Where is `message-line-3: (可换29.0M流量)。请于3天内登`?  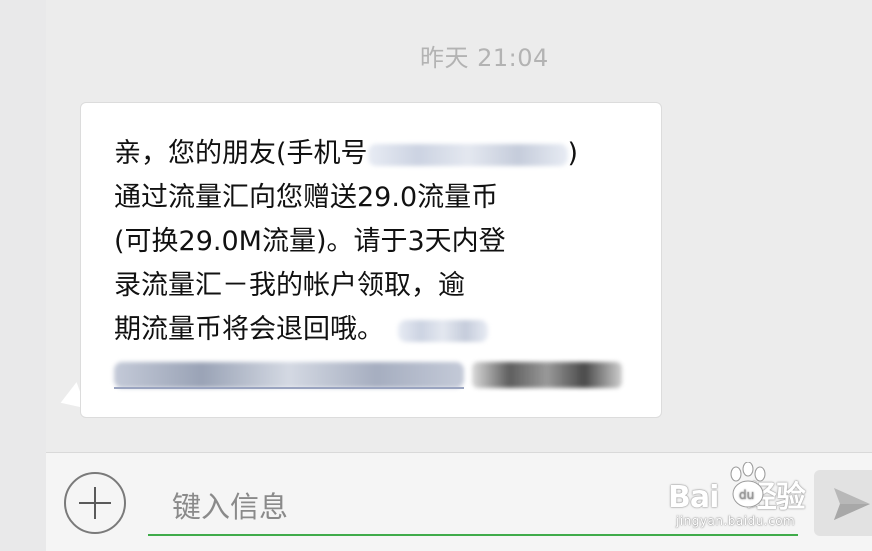
message-line-3: (可换29.0M流量)。请于3天内登 is located at coordinates (310, 241).